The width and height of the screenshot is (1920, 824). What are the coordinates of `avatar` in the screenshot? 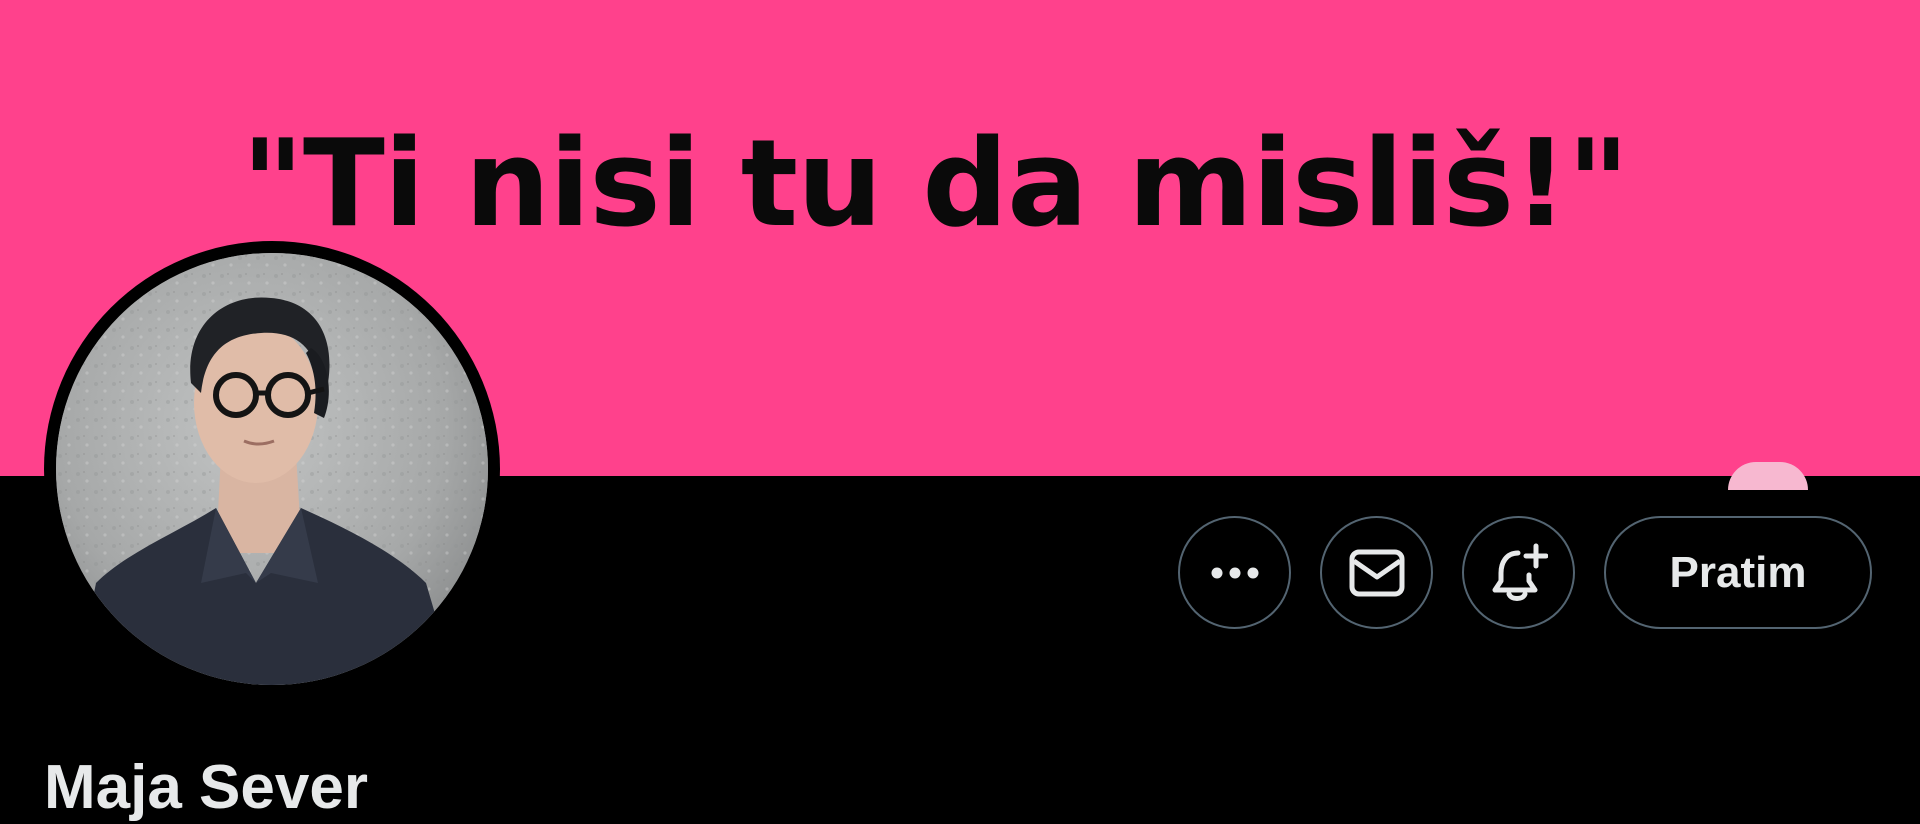 It's located at (272, 469).